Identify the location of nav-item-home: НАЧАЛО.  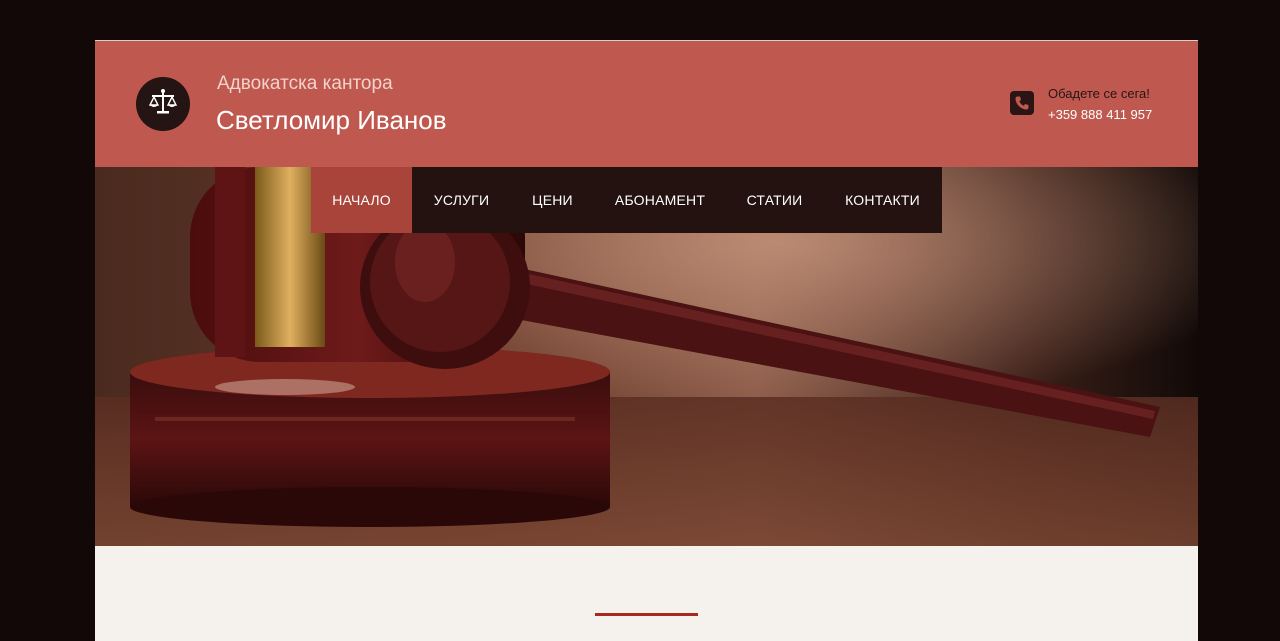
(361, 200).